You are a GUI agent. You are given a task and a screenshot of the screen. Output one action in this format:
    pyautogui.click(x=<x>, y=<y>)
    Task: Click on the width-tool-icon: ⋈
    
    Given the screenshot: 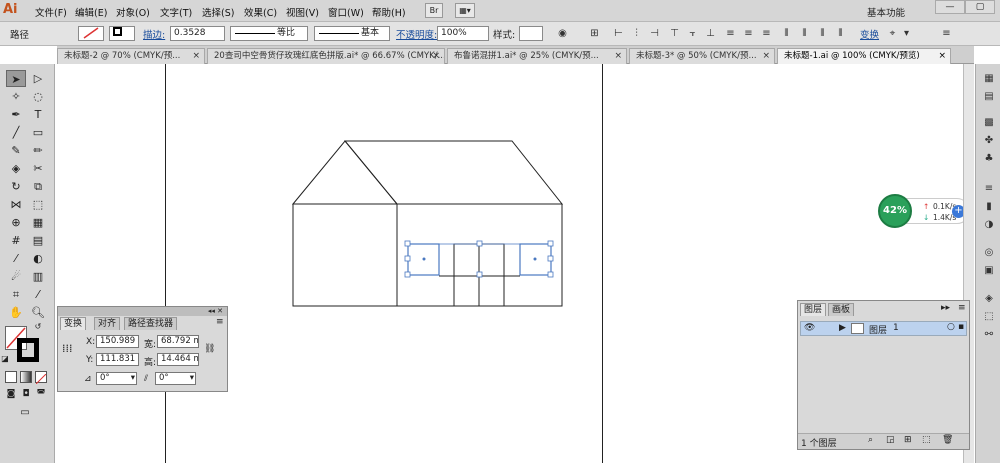 What is the action you would take?
    pyautogui.click(x=16, y=204)
    